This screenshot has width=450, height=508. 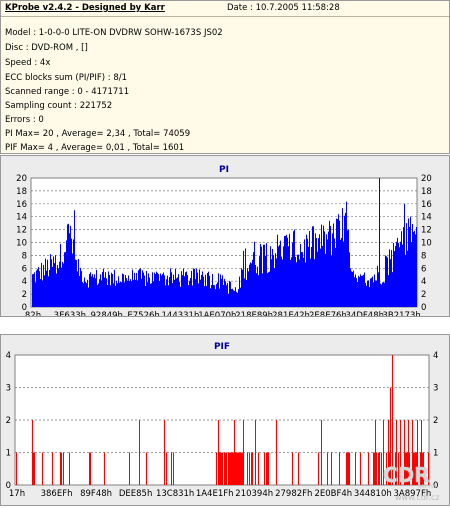 I want to click on pif-chart-title: PIF, so click(x=222, y=347).